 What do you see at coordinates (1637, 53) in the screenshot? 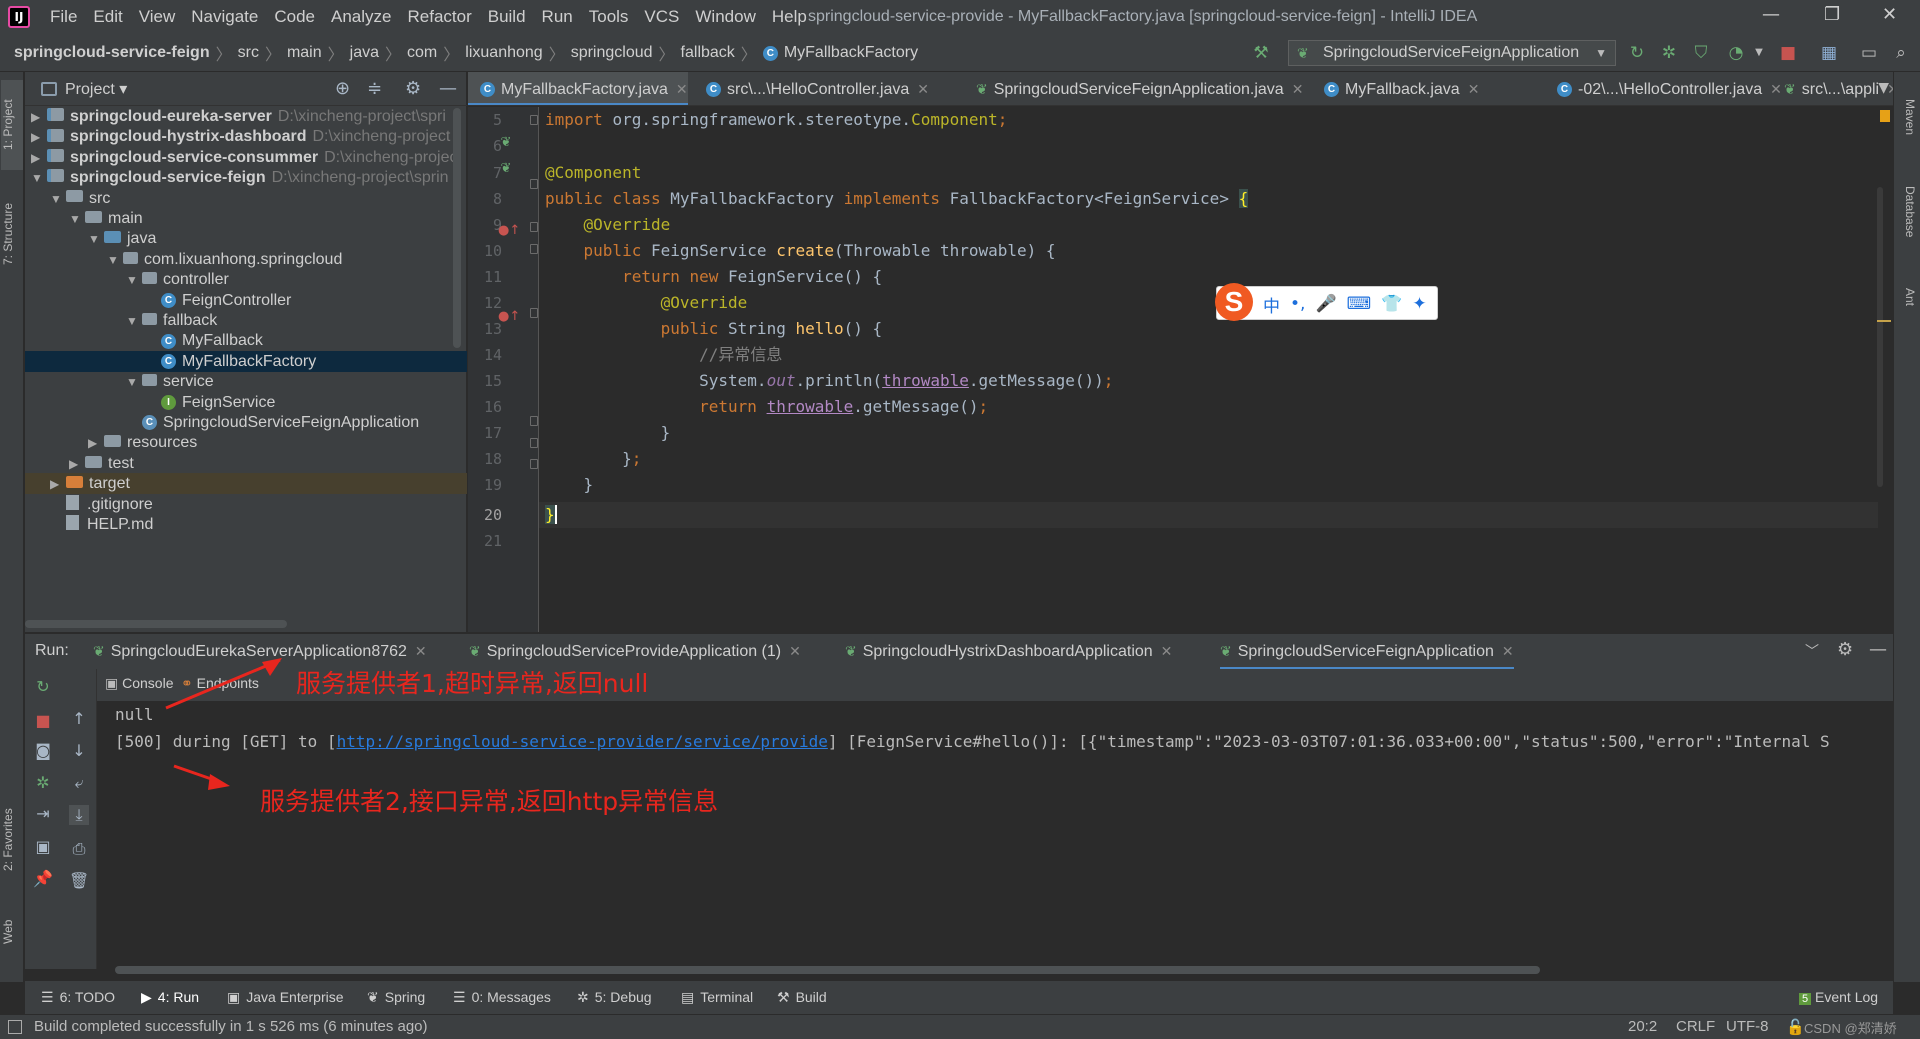
I see `rerun-icon: ↻` at bounding box center [1637, 53].